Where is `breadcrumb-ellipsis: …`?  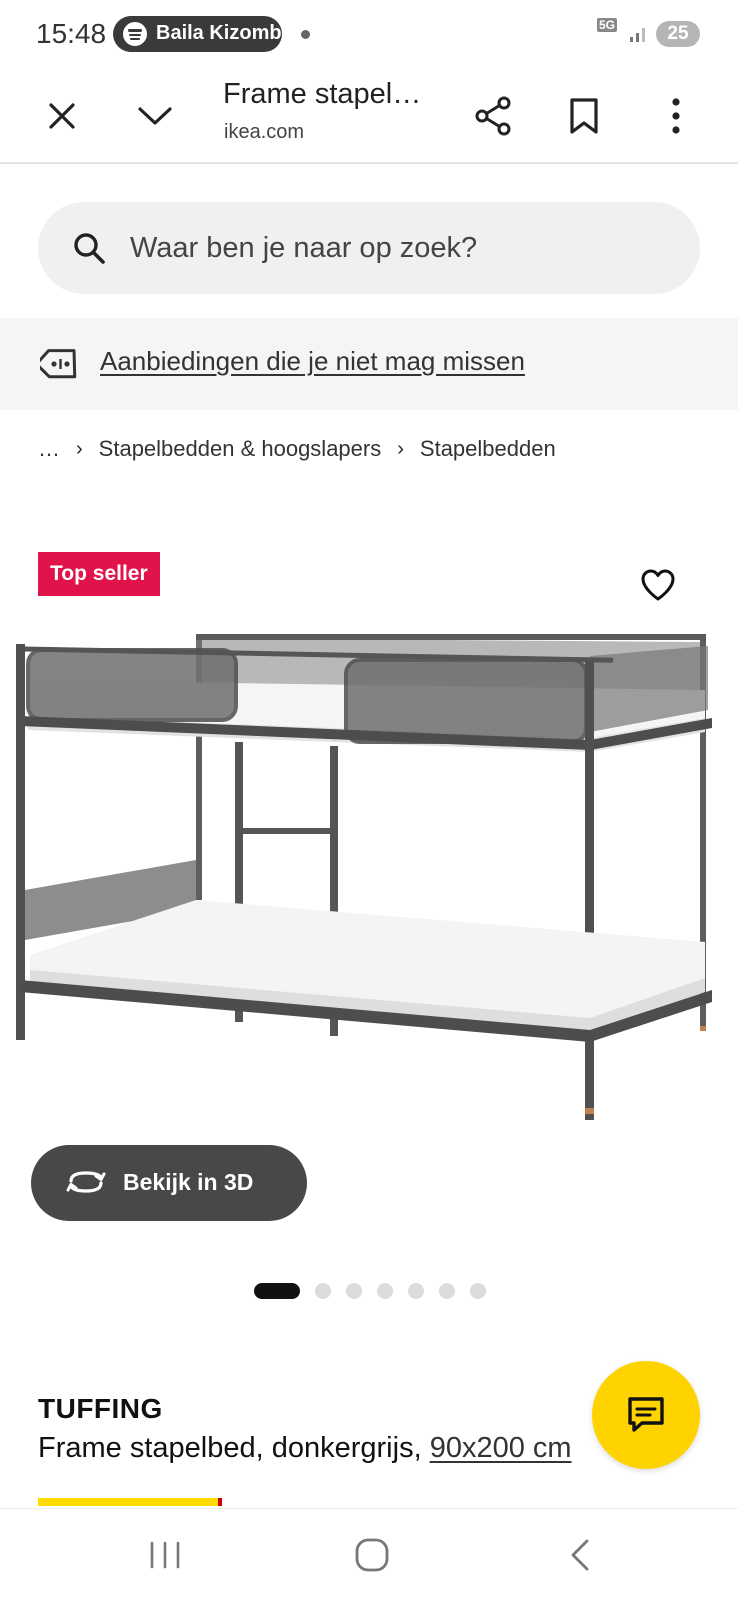 breadcrumb-ellipsis: … is located at coordinates (49, 449).